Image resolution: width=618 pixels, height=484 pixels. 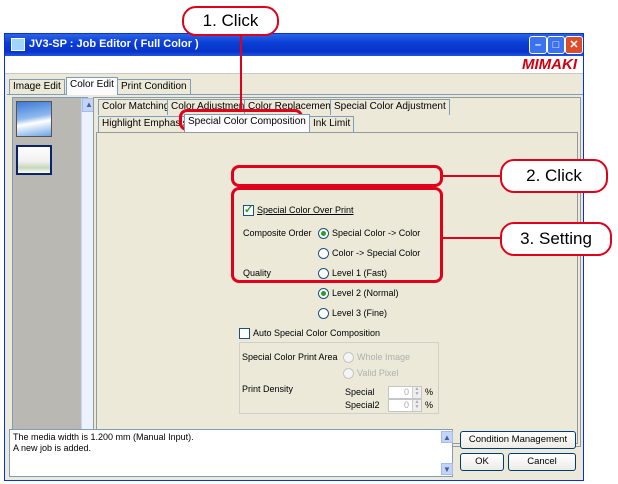 I want to click on special-density-value: 0, so click(x=406, y=392).